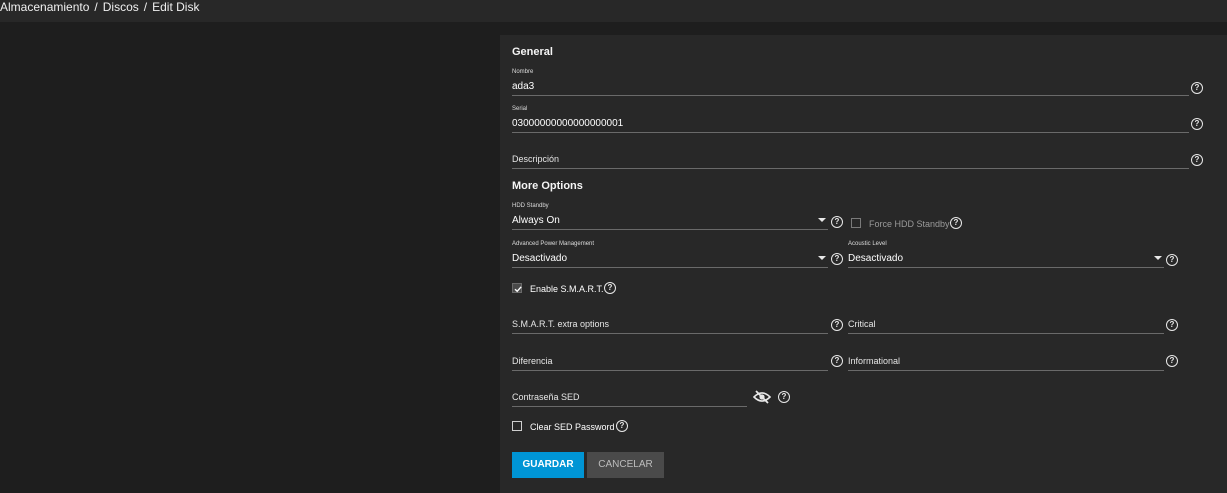 Image resolution: width=1227 pixels, height=493 pixels. What do you see at coordinates (532, 52) in the screenshot?
I see `section-title-general: General` at bounding box center [532, 52].